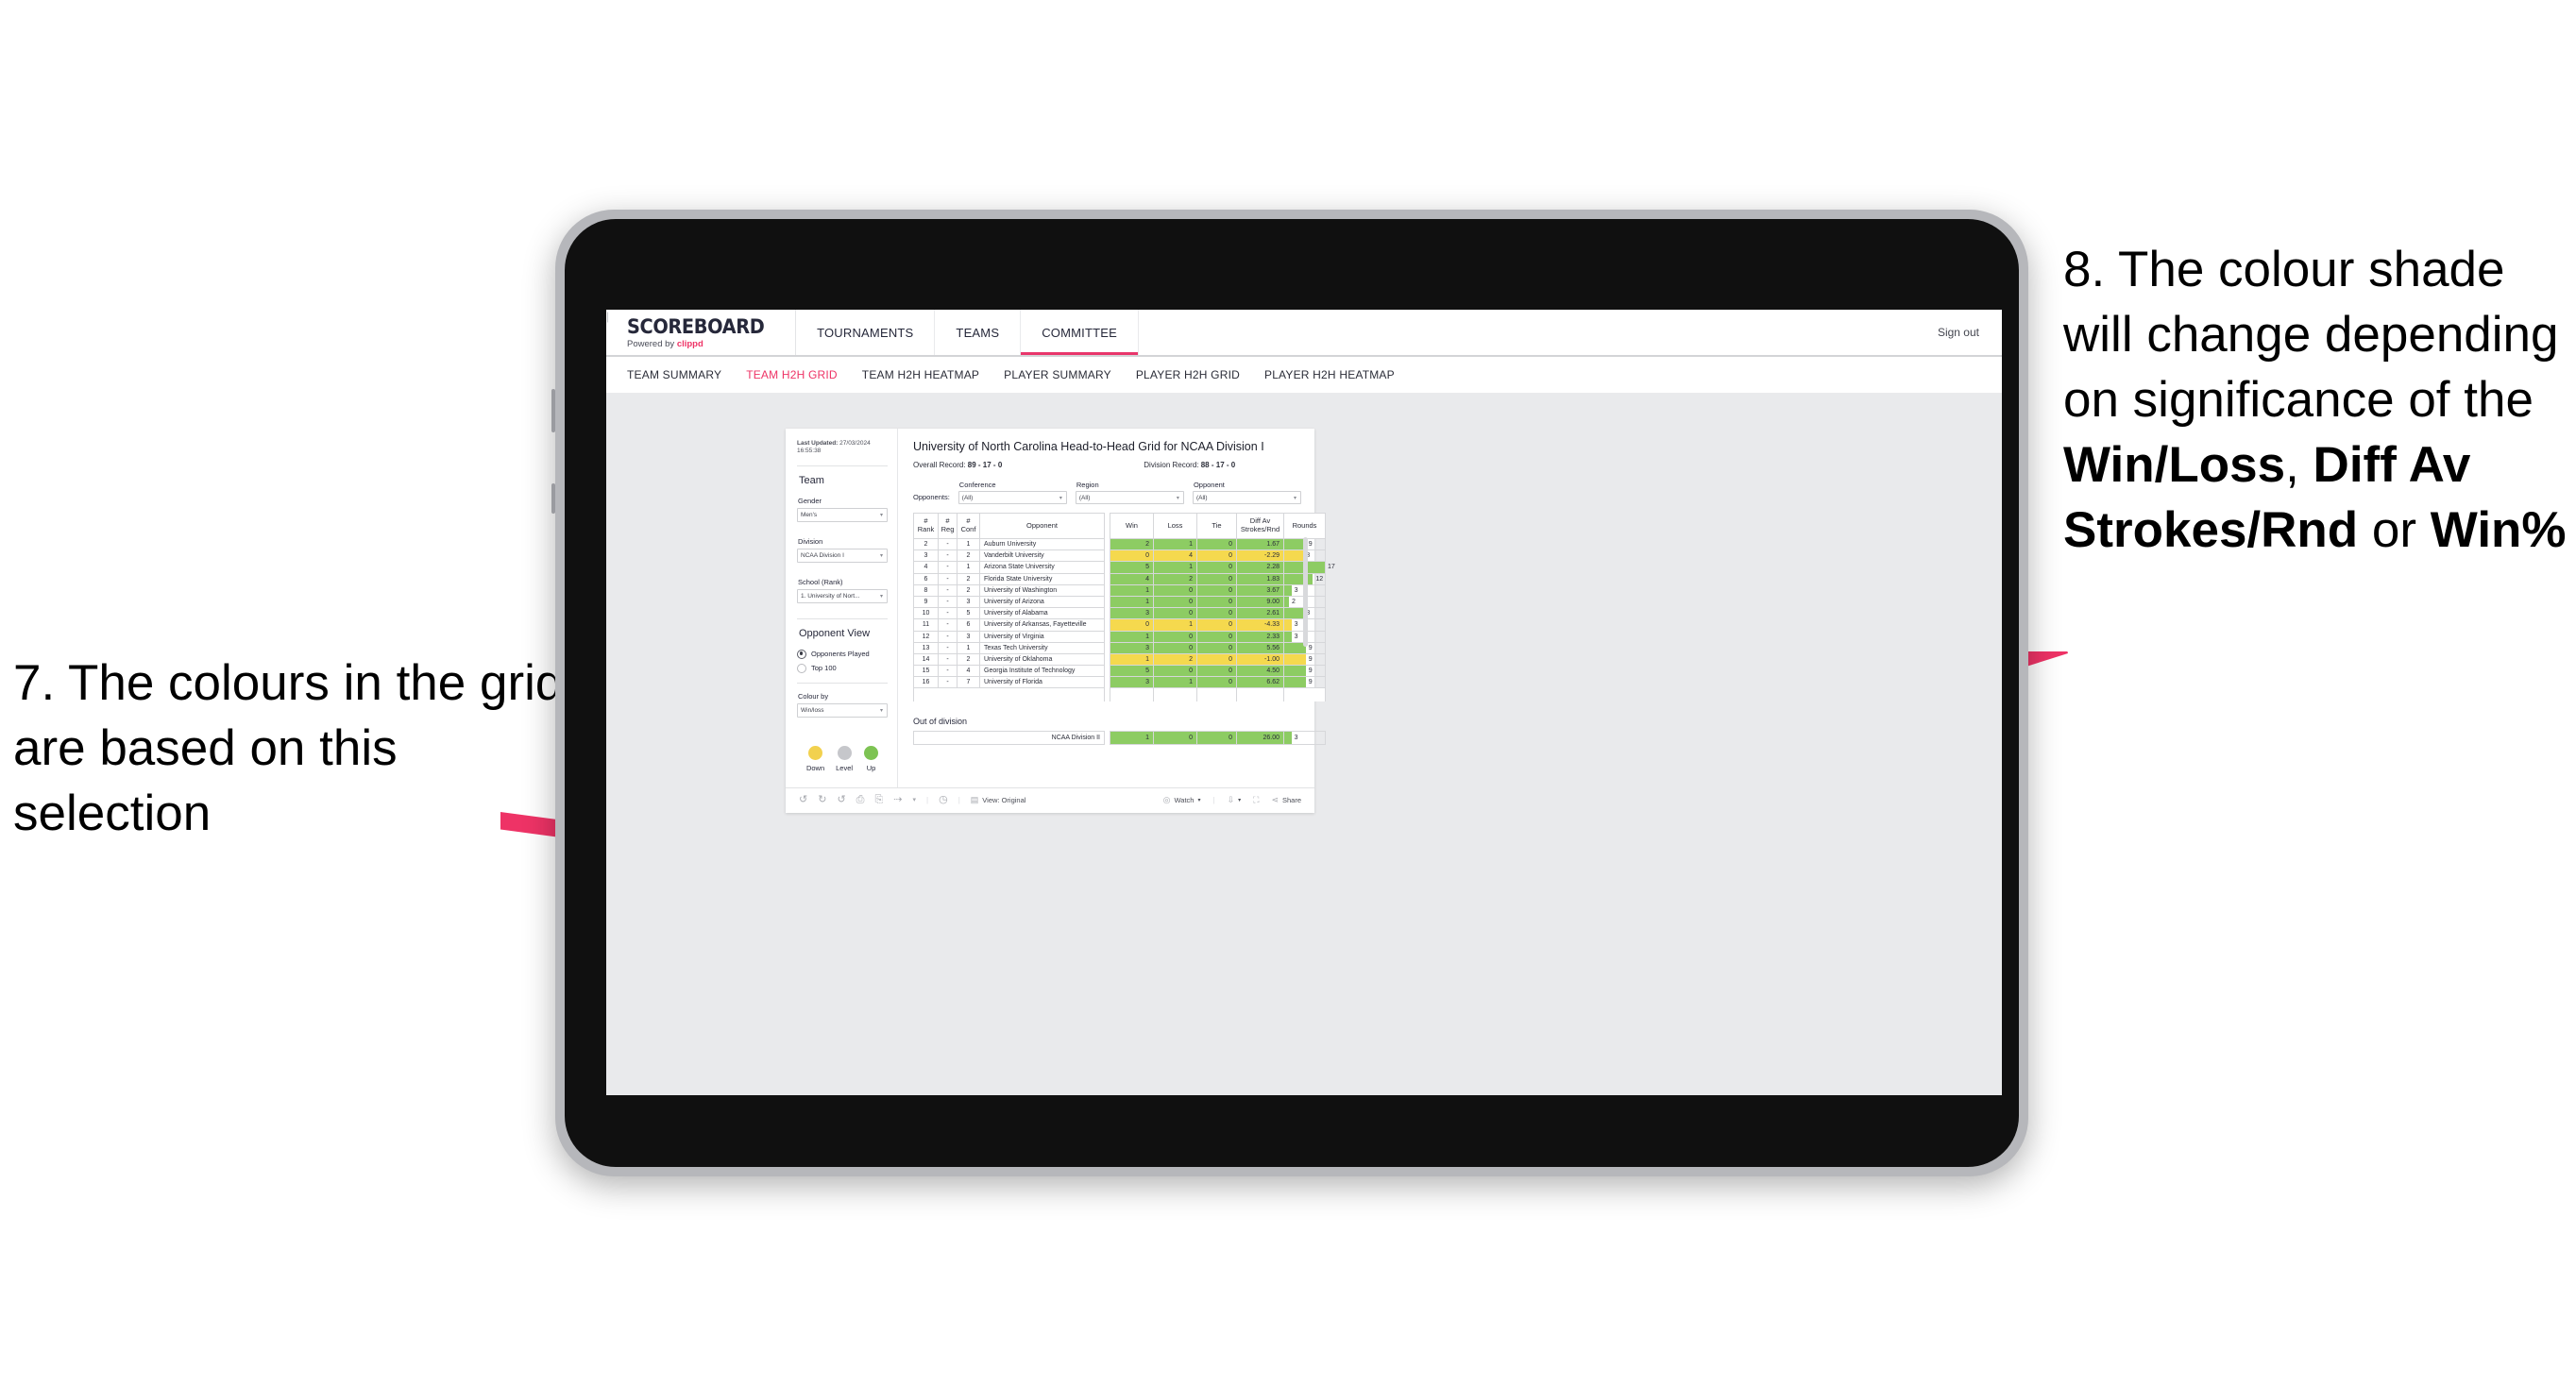 This screenshot has height=1386, width=2576. Describe the element at coordinates (897, 800) in the screenshot. I see `redo-arrow-icon: ⇢` at that location.